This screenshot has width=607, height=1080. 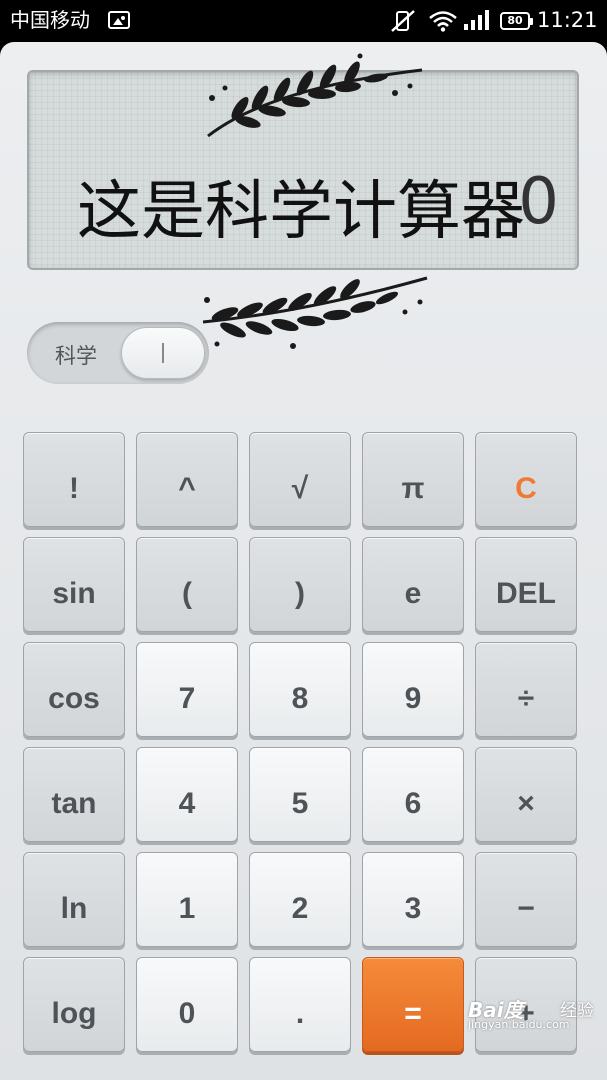 What do you see at coordinates (301, 212) in the screenshot?
I see `display-caption-overlay: 这是科学计算器` at bounding box center [301, 212].